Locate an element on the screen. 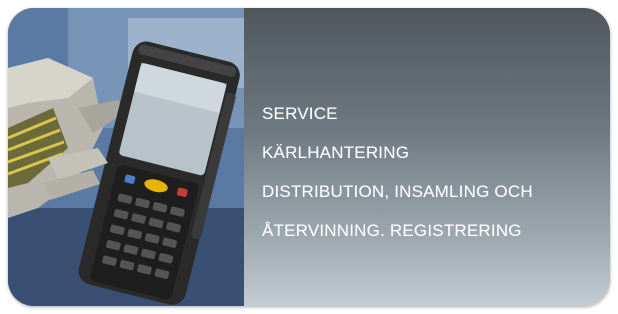 Image resolution: width=618 pixels, height=314 pixels. service-line-container-handling: KÄRLHANTERING is located at coordinates (336, 152).